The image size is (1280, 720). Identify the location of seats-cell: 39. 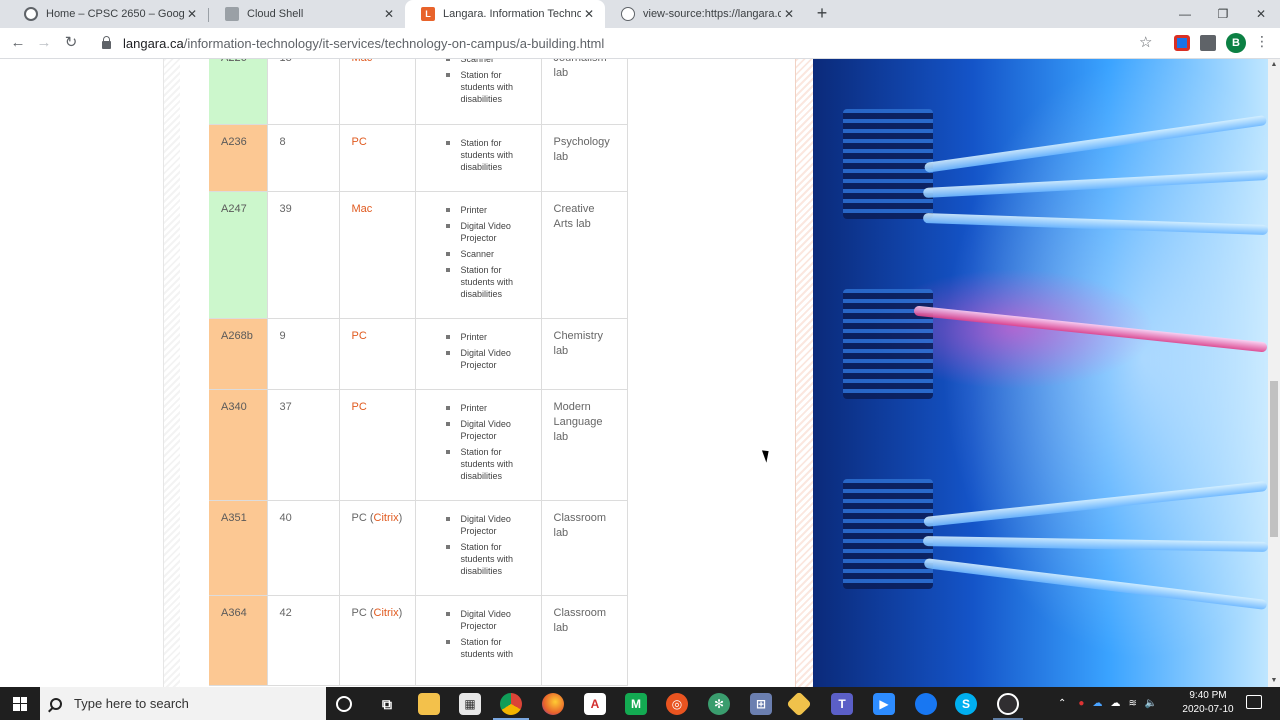
(303, 255).